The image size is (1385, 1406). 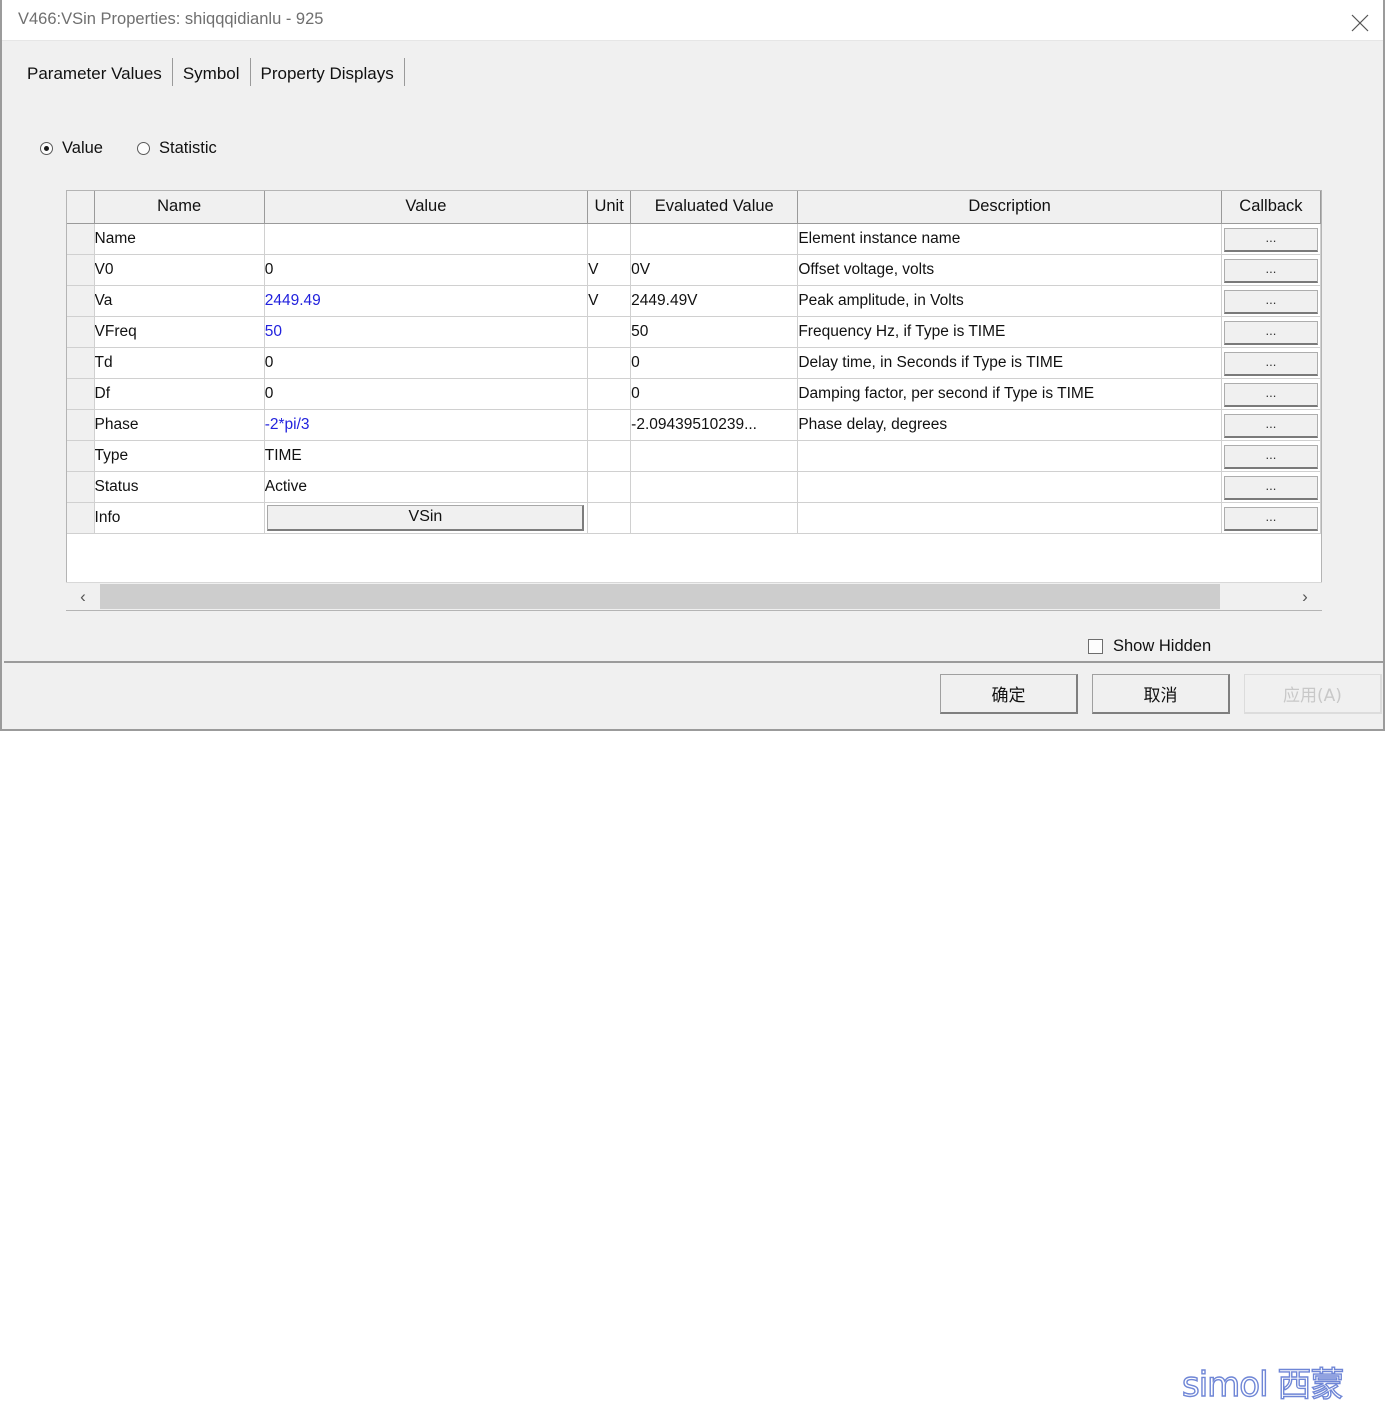 What do you see at coordinates (426, 456) in the screenshot?
I see `cell-value: TIME` at bounding box center [426, 456].